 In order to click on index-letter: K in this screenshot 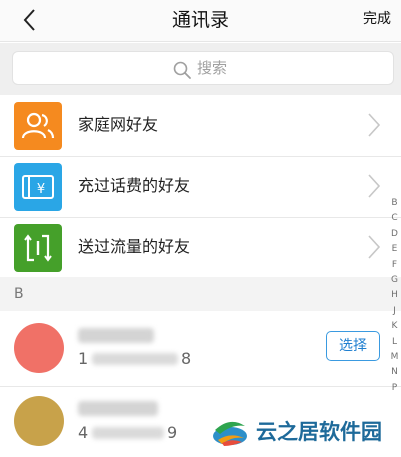, I will do `click(394, 326)`.